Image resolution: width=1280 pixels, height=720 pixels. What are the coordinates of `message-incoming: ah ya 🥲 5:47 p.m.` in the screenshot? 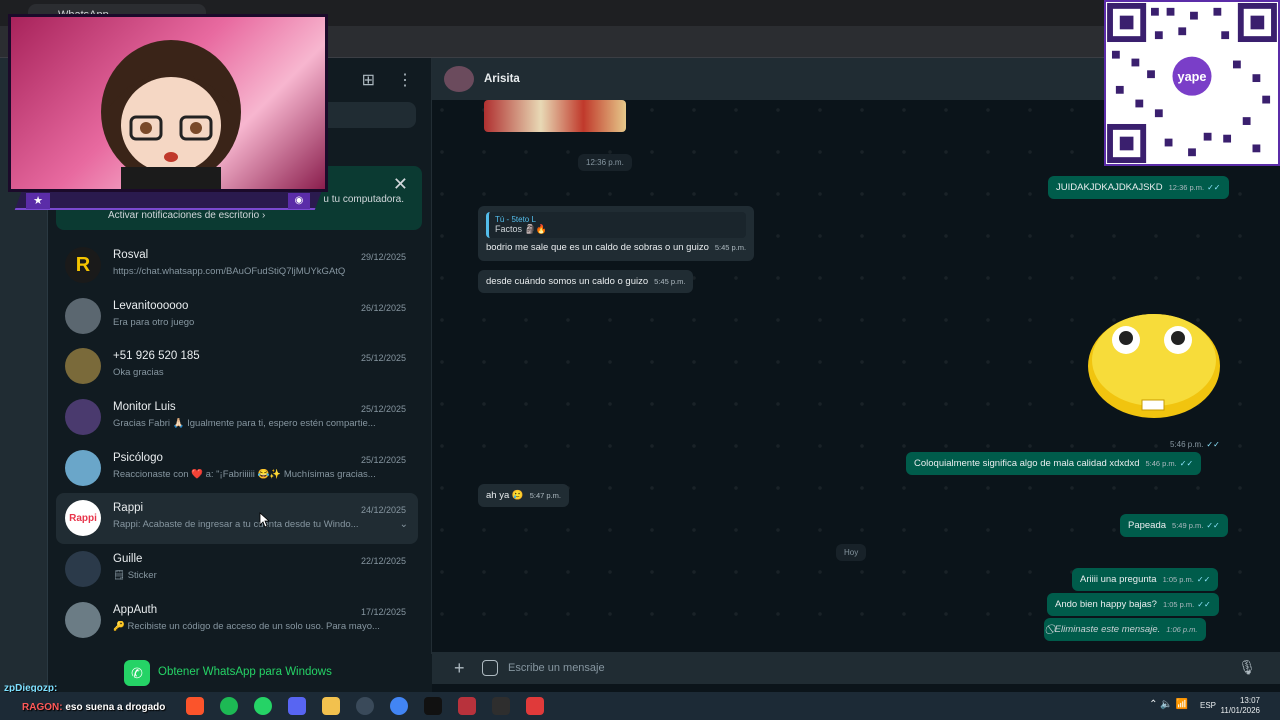 It's located at (523, 495).